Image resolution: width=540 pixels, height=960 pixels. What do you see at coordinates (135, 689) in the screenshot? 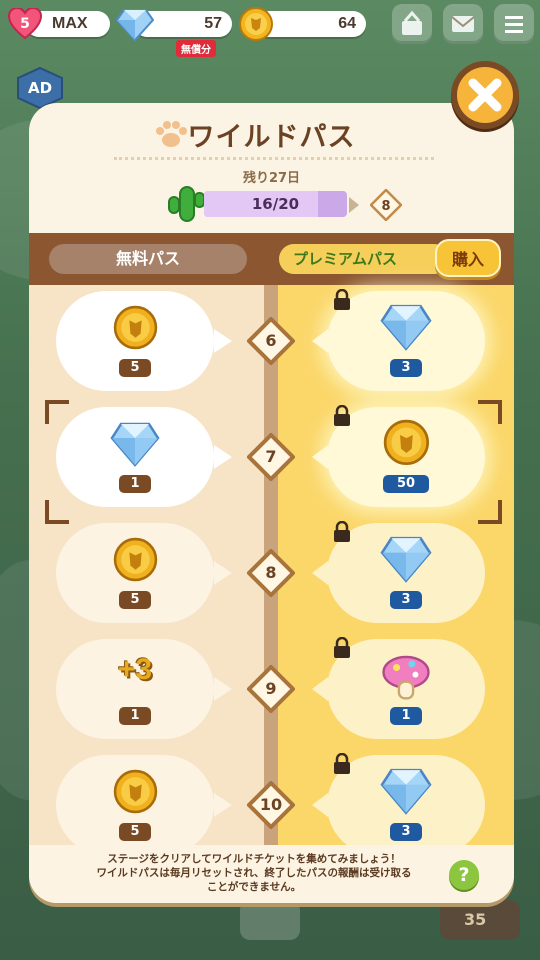
I see `free-reward-bubble: +3 1` at bounding box center [135, 689].